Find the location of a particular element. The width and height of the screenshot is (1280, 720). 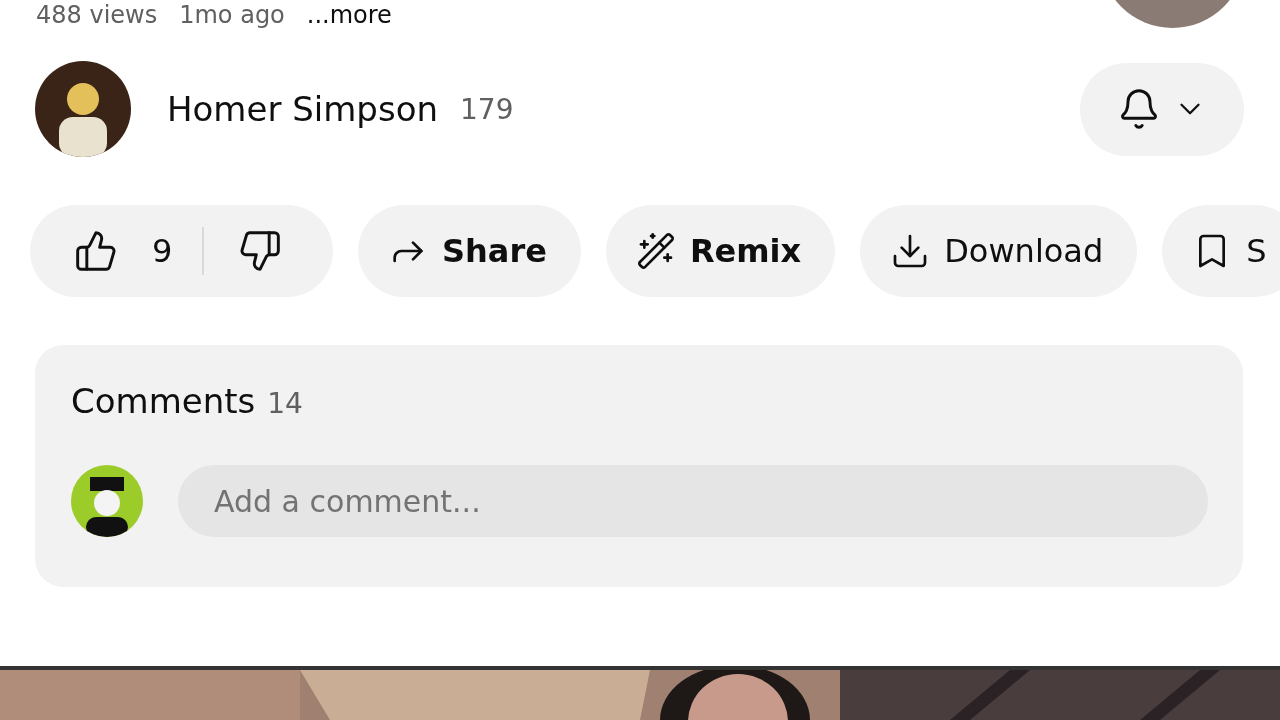

download-button: Download is located at coordinates (999, 251).